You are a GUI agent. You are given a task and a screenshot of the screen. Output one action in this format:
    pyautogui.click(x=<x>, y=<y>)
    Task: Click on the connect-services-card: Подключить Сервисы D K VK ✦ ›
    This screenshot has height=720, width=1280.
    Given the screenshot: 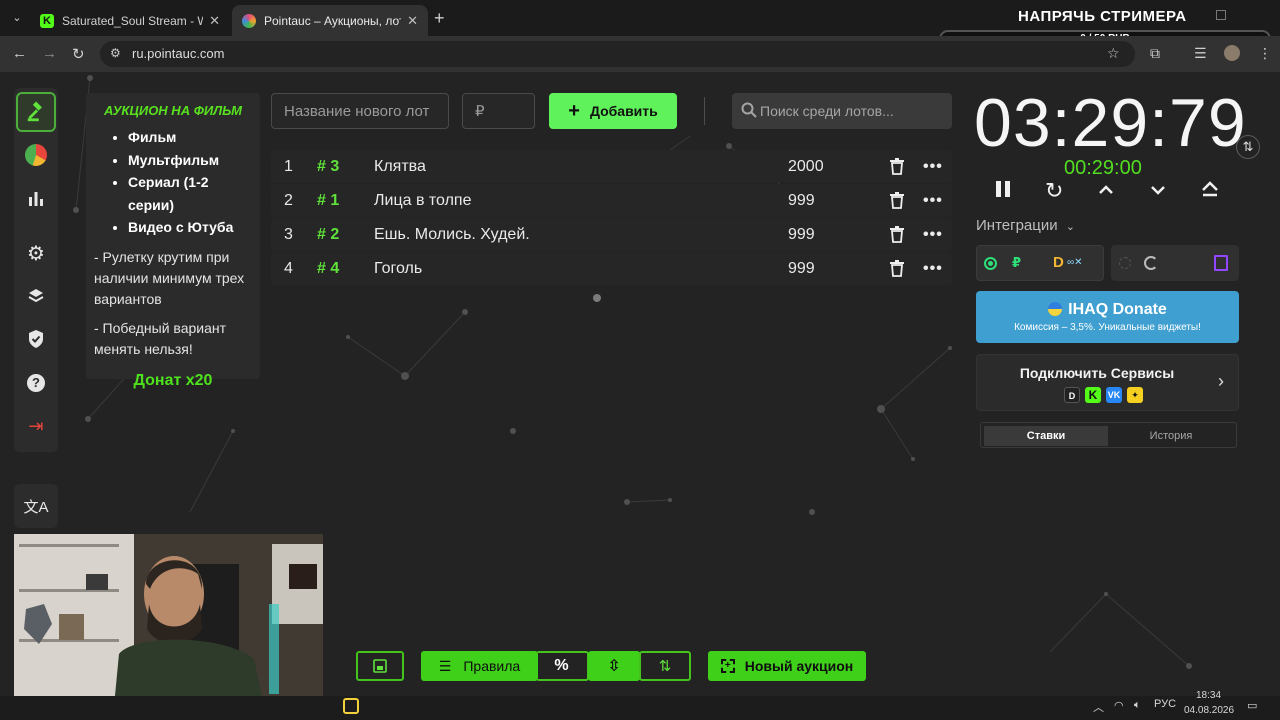 What is the action you would take?
    pyautogui.click(x=1107, y=382)
    